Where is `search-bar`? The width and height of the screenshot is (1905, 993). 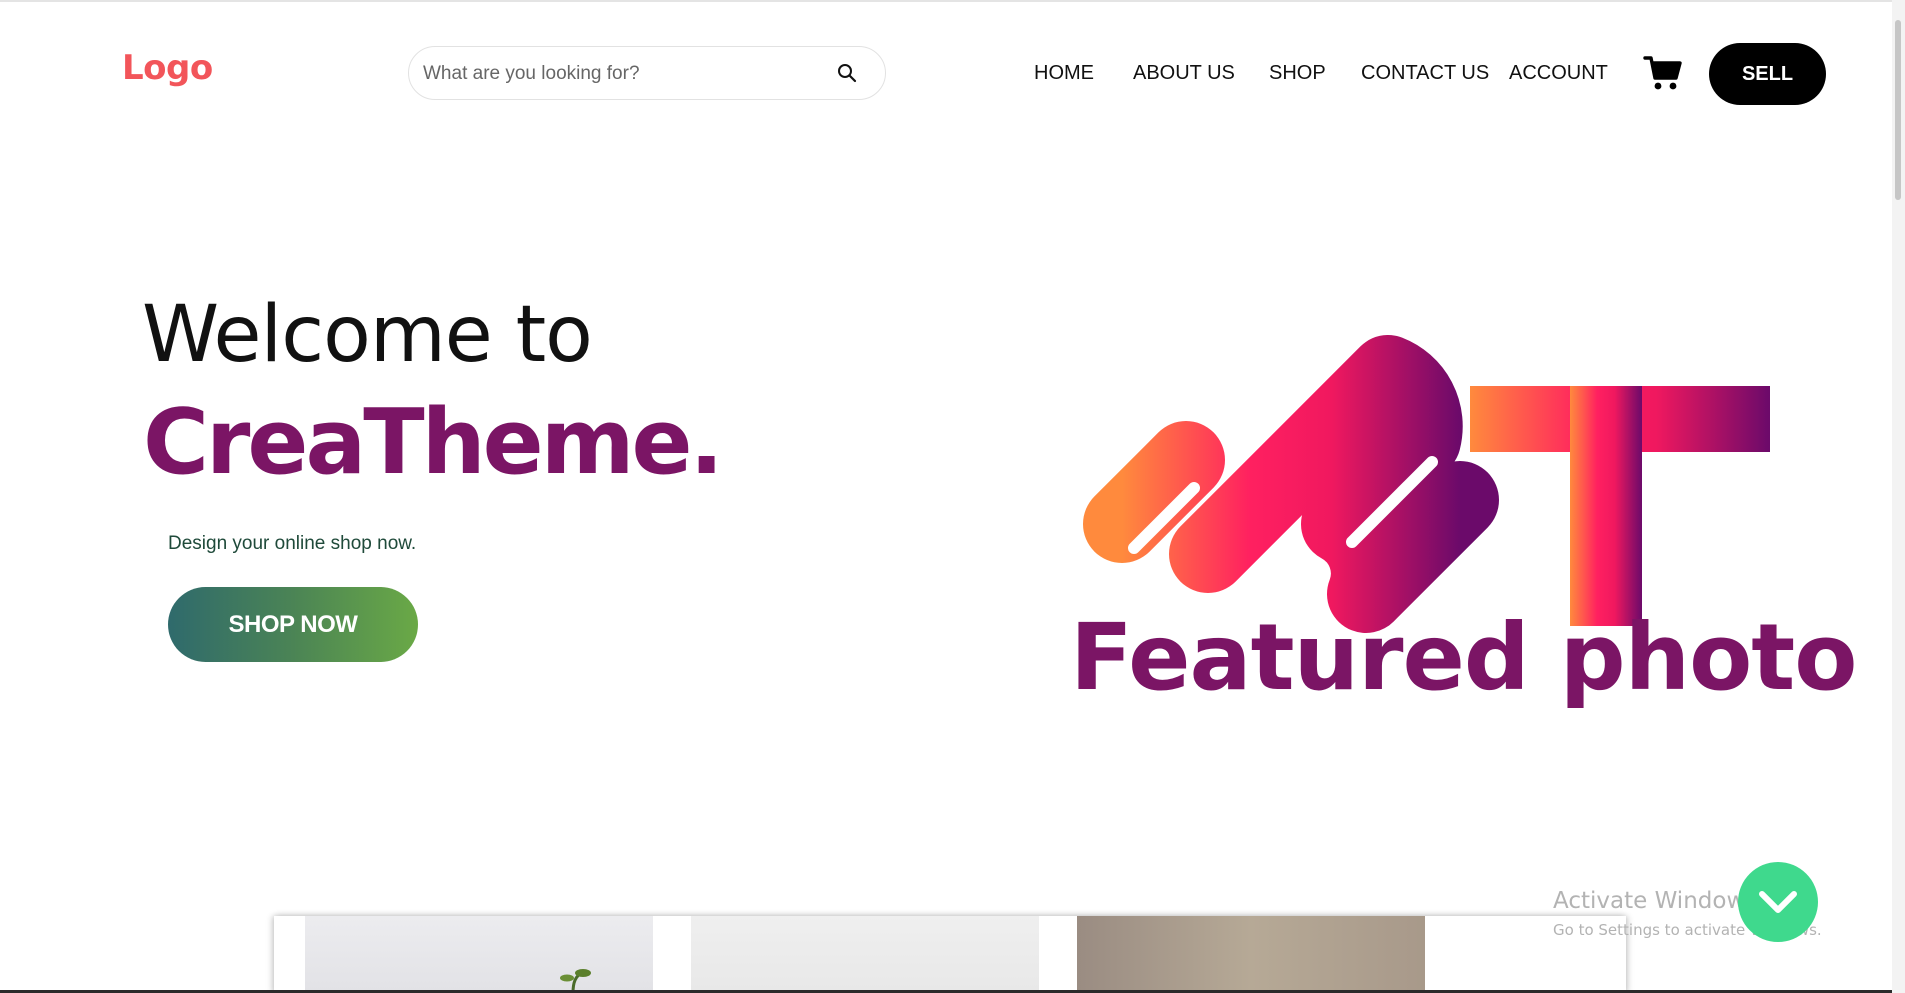
search-bar is located at coordinates (647, 73).